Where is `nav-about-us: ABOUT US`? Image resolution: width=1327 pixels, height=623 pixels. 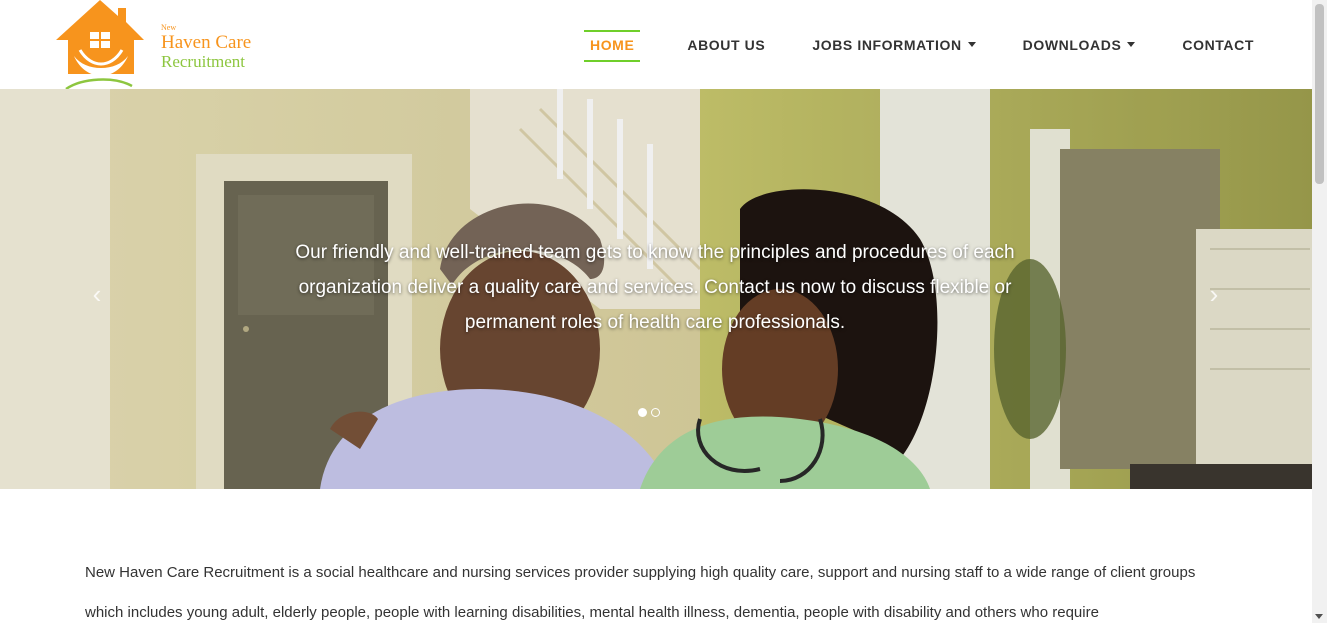
nav-about-us: ABOUT US is located at coordinates (726, 45).